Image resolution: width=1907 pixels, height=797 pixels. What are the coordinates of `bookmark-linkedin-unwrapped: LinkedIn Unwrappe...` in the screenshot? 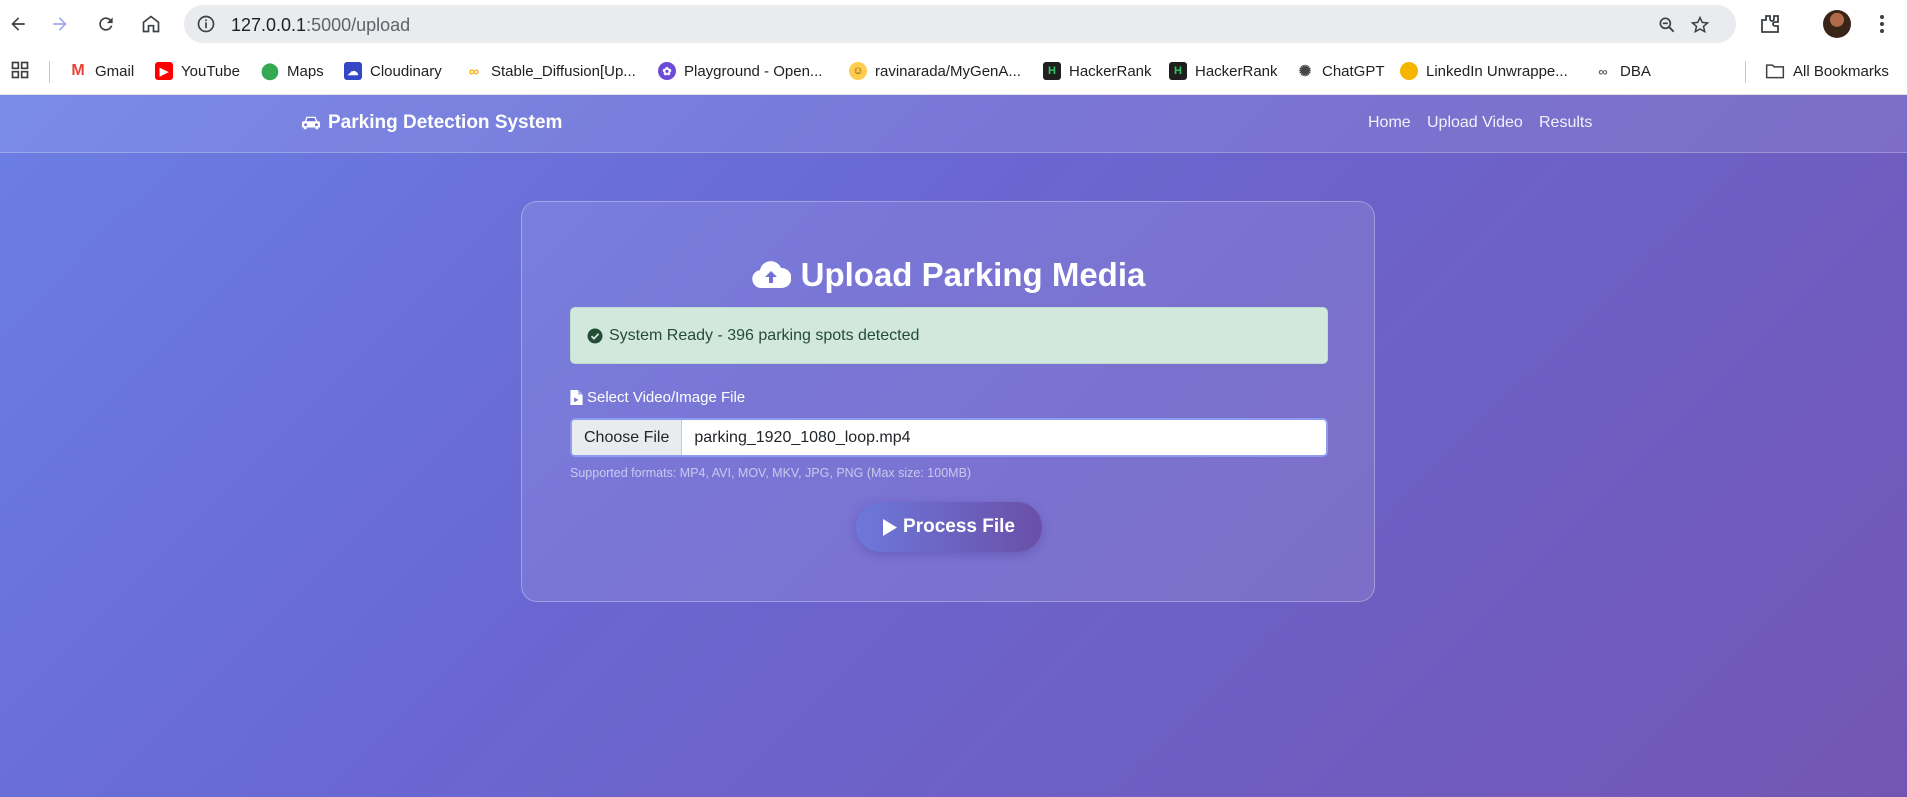 It's located at (1484, 71).